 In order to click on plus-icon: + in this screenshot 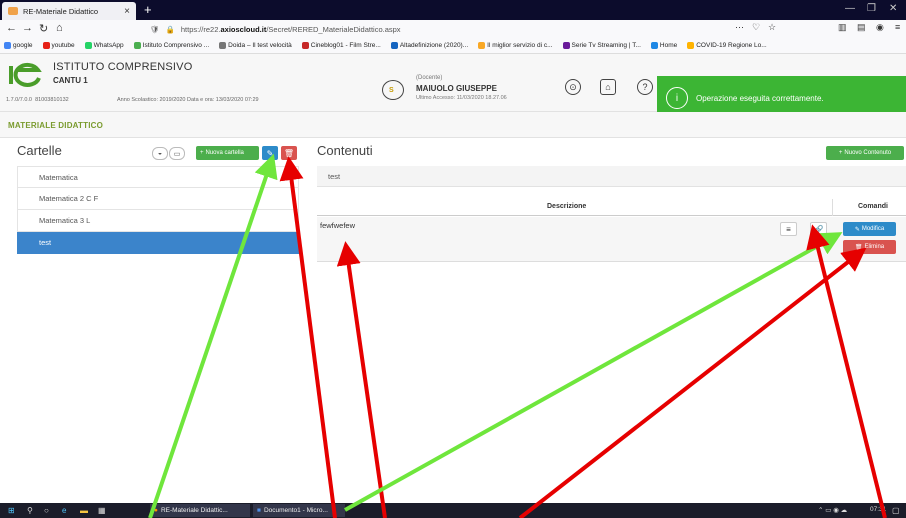, I will do `click(202, 153)`.